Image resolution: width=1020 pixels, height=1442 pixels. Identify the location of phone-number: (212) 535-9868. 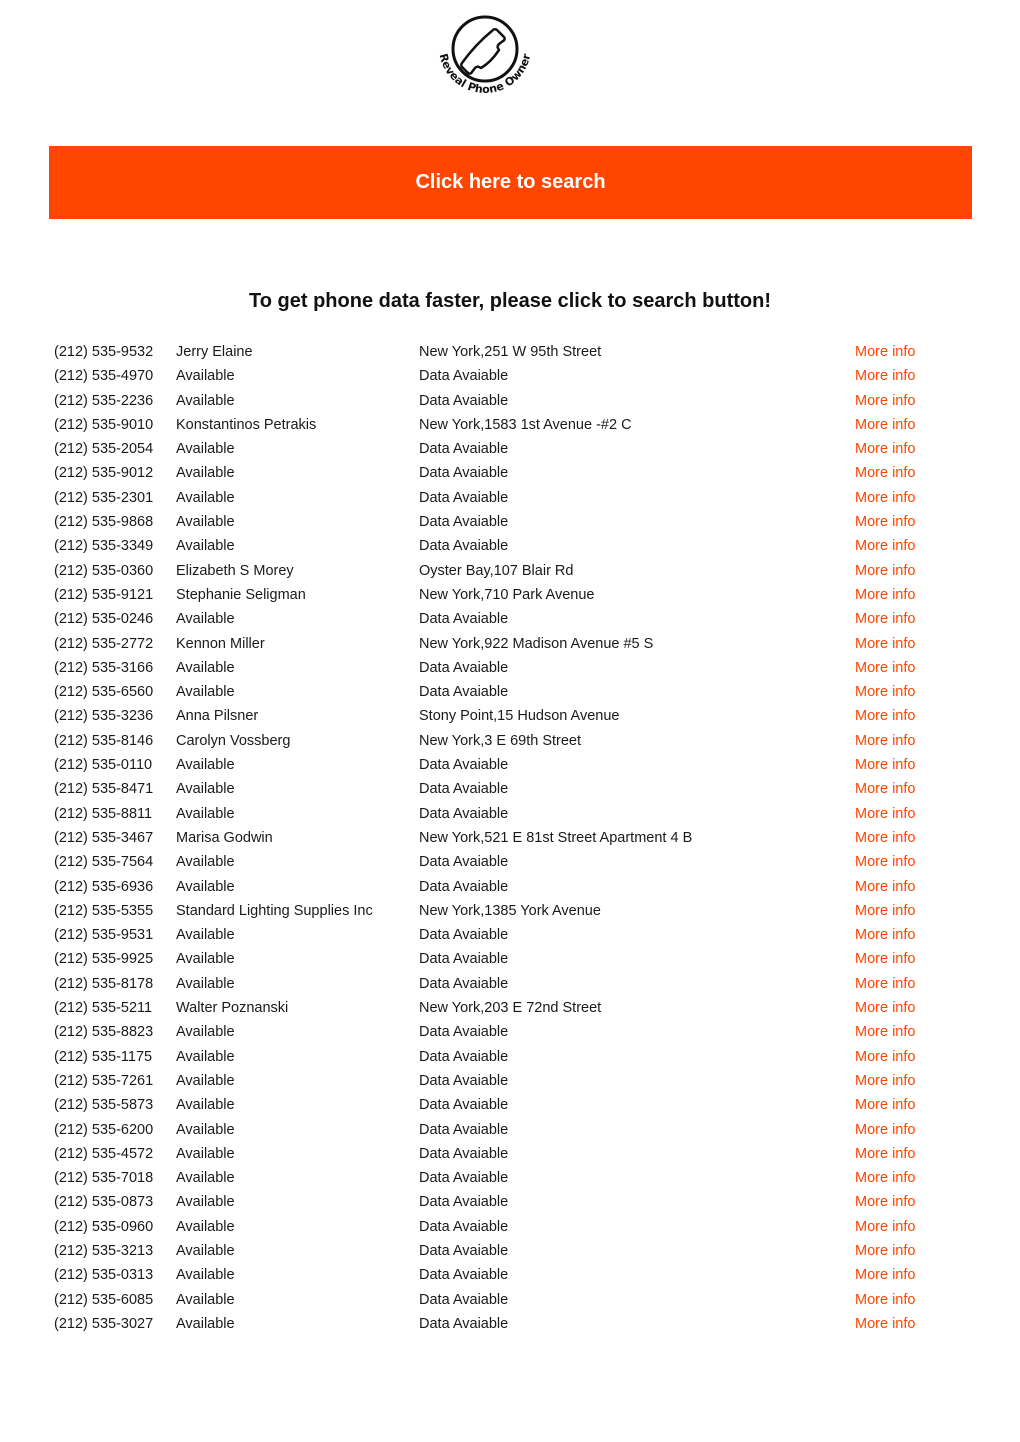
(104, 522).